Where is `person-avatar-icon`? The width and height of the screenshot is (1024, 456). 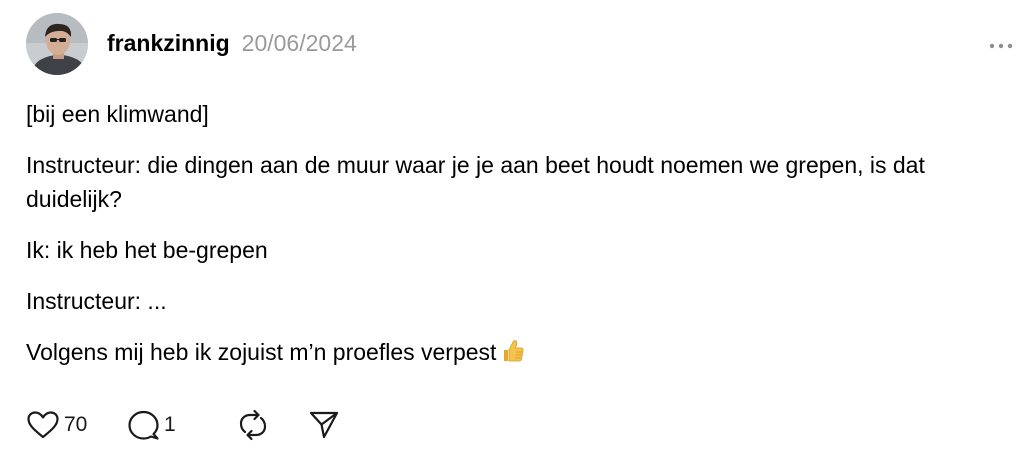 person-avatar-icon is located at coordinates (57, 44).